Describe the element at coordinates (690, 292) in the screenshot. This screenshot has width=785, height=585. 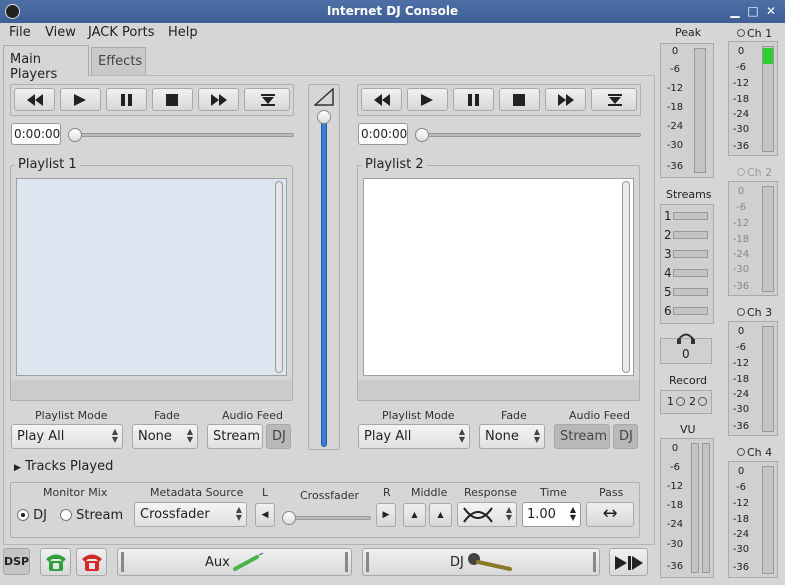
I see `stream-5-bar` at that location.